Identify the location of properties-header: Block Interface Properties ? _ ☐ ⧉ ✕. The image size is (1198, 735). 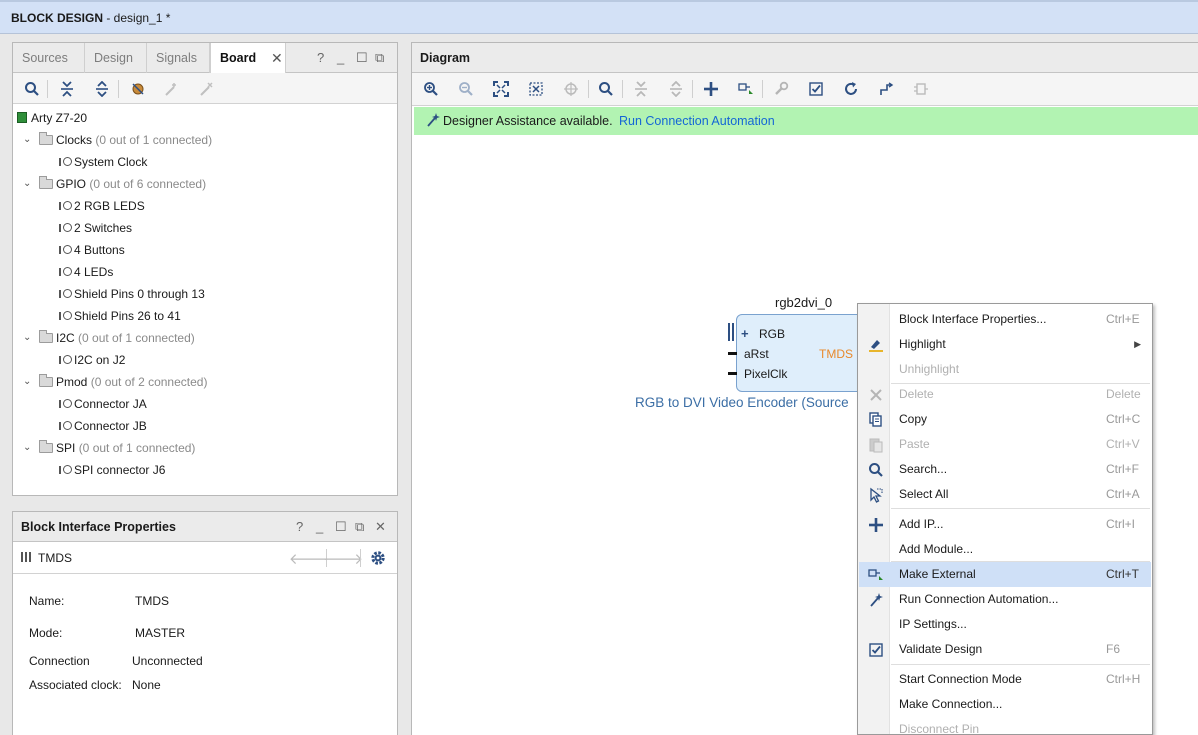
(205, 527).